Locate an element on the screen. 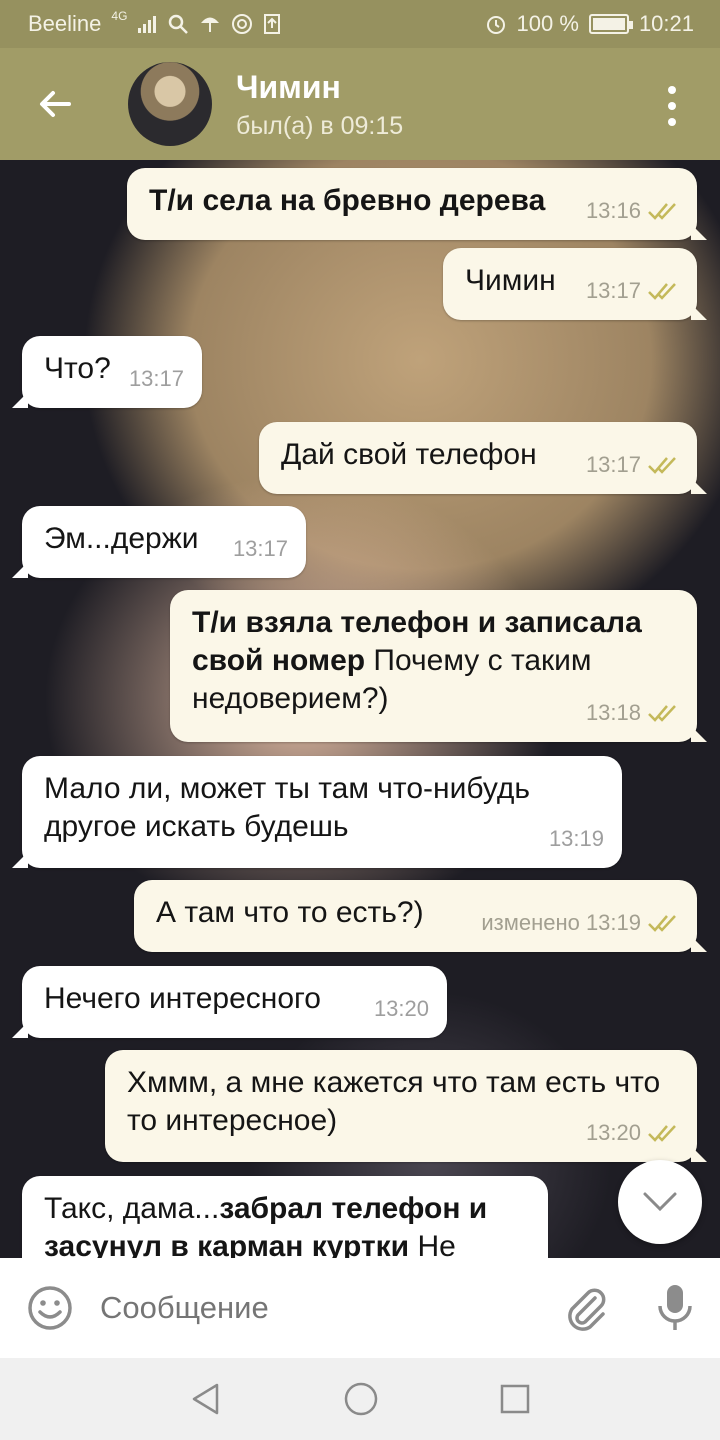 Image resolution: width=720 pixels, height=1440 pixels. scroll-down-button is located at coordinates (660, 1202).